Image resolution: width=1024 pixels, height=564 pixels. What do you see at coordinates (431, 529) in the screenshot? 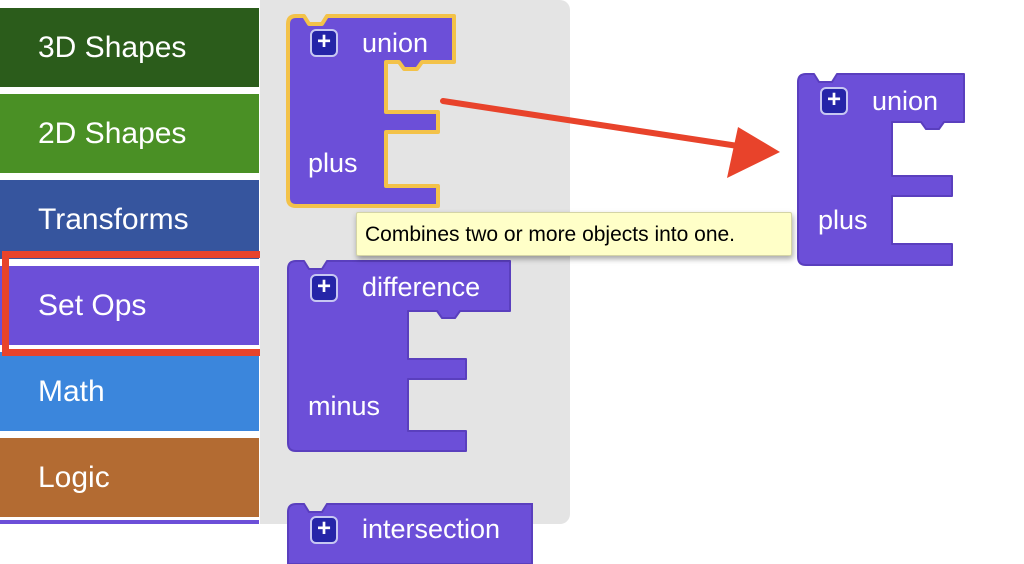
I see `block-title: intersection` at bounding box center [431, 529].